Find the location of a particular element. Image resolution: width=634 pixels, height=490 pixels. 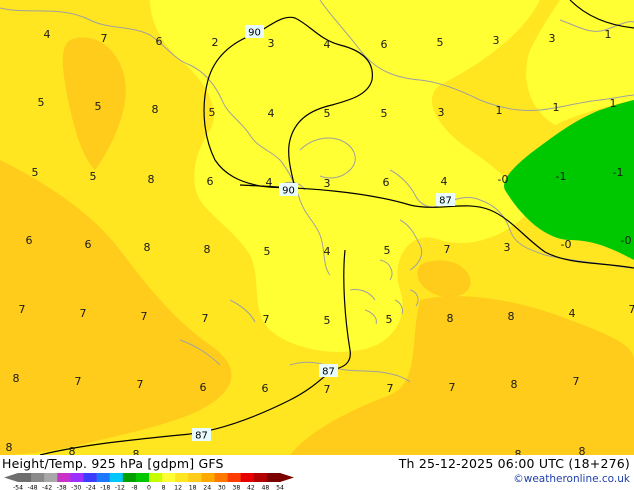

svg-text: 90 is located at coordinates (254, 33).